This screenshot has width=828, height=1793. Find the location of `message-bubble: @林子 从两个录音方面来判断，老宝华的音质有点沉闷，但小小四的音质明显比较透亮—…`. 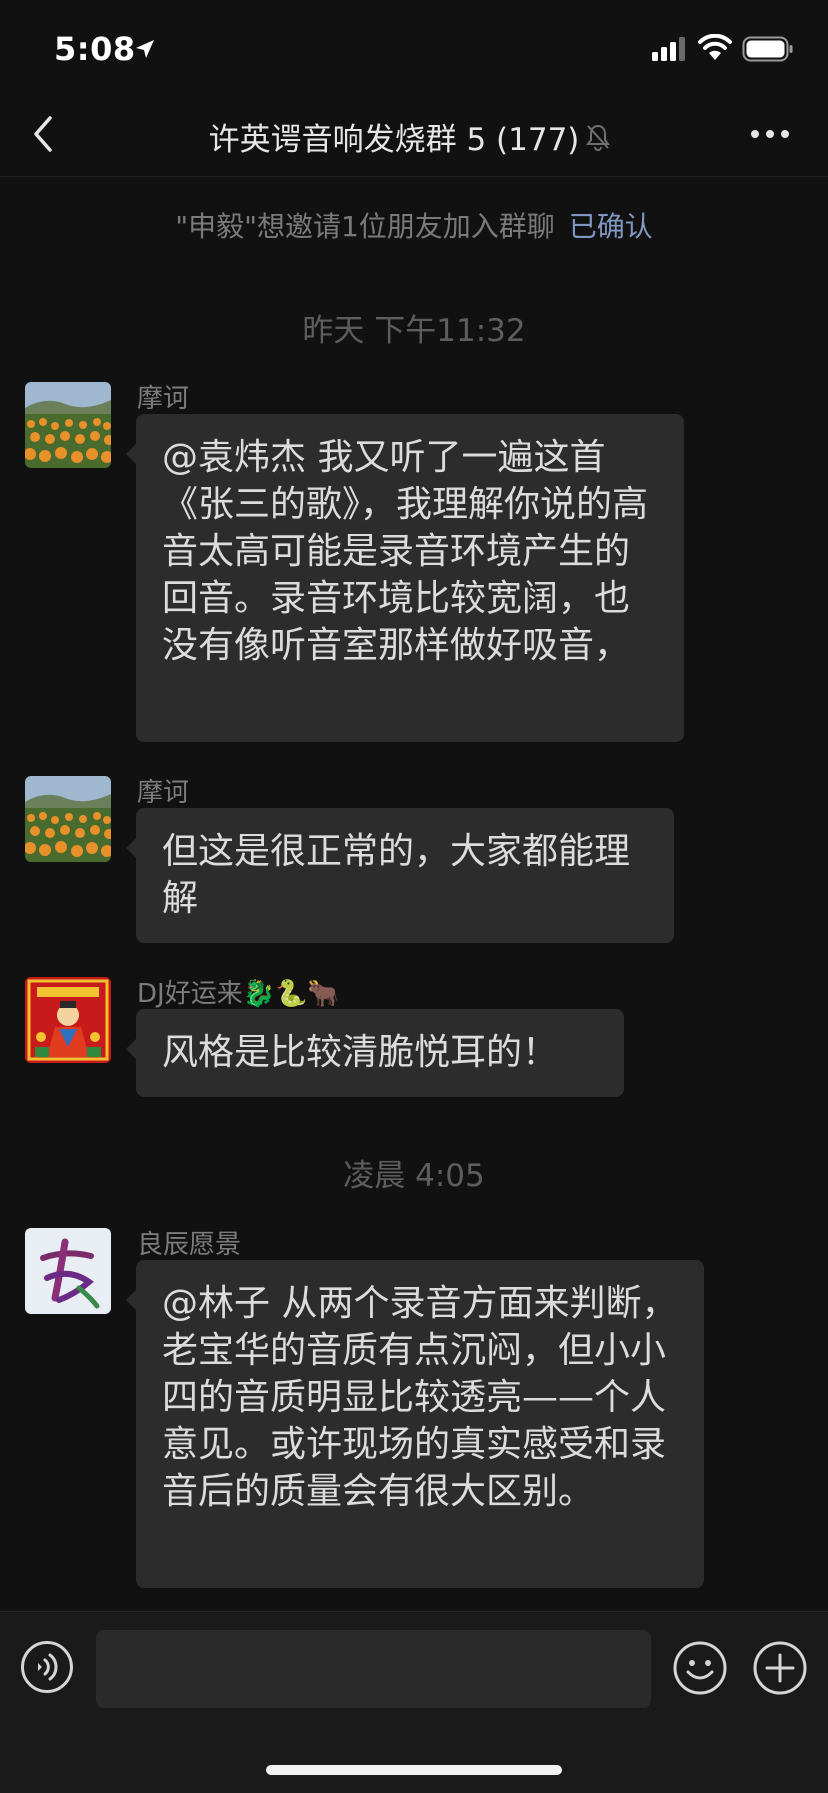

message-bubble: @林子 从两个录音方面来判断，老宝华的音质有点沉闷，但小小四的音质明显比较透亮—… is located at coordinates (415, 1424).